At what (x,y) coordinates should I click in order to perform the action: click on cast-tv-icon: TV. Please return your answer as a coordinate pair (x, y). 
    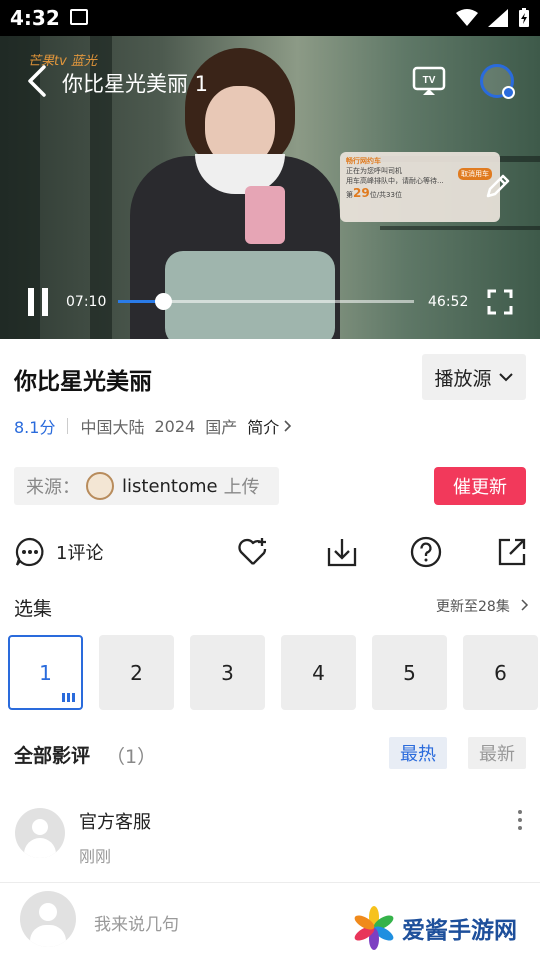
    Looking at the image, I should click on (429, 81).